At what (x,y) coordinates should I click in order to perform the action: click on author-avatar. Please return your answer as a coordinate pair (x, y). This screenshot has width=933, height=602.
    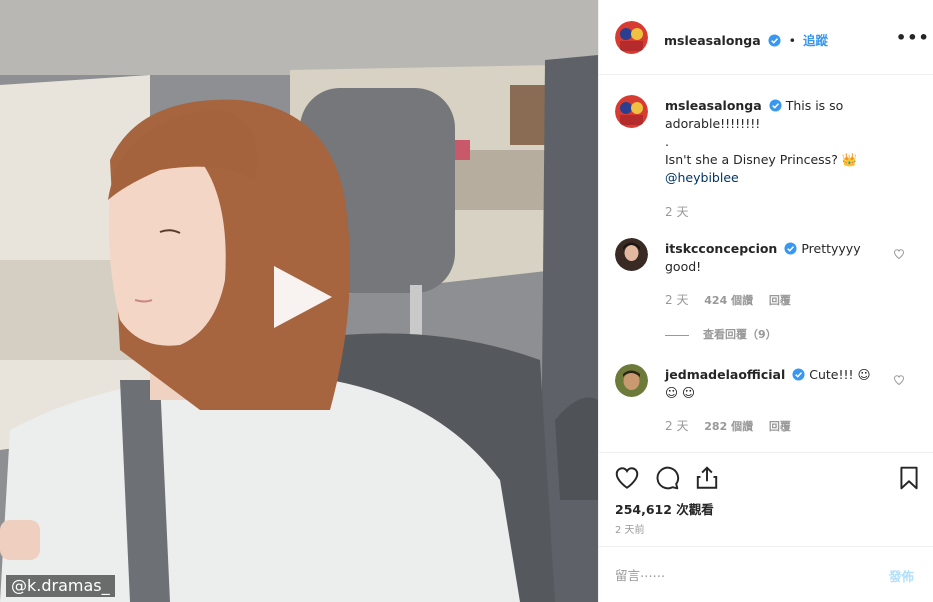
    Looking at the image, I should click on (631, 37).